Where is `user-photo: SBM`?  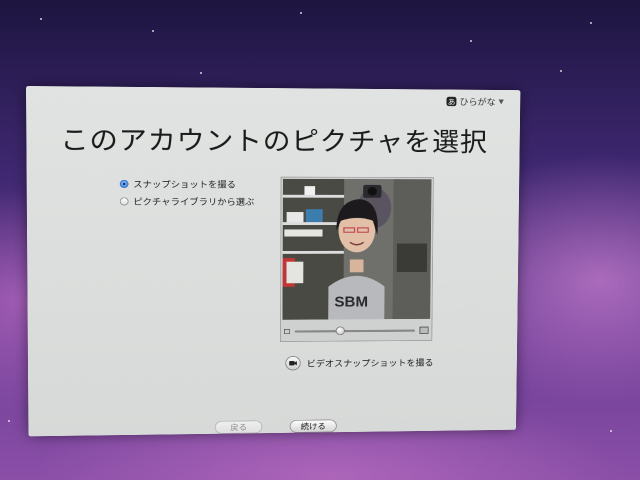
user-photo: SBM is located at coordinates (357, 249).